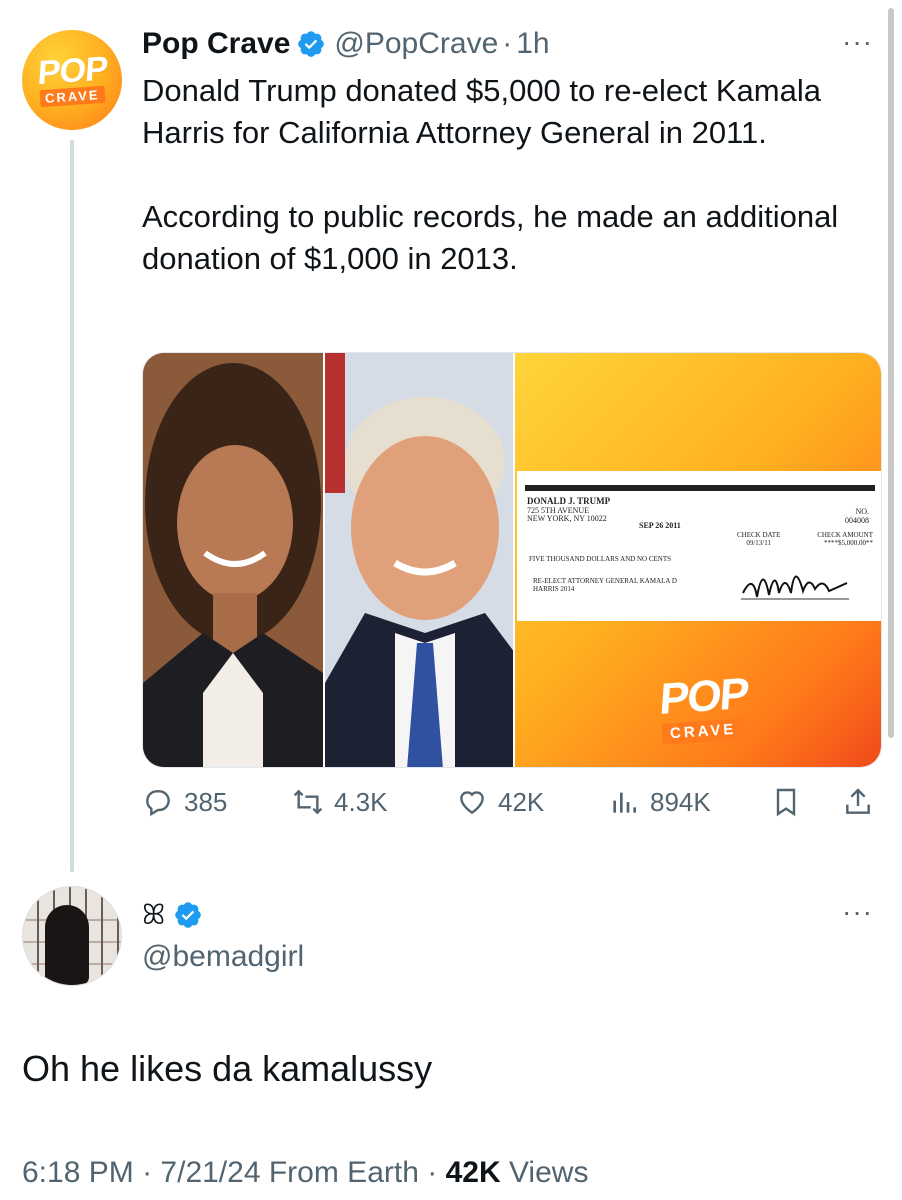  Describe the element at coordinates (216, 44) in the screenshot. I see `author-name: Pop Crave` at that location.